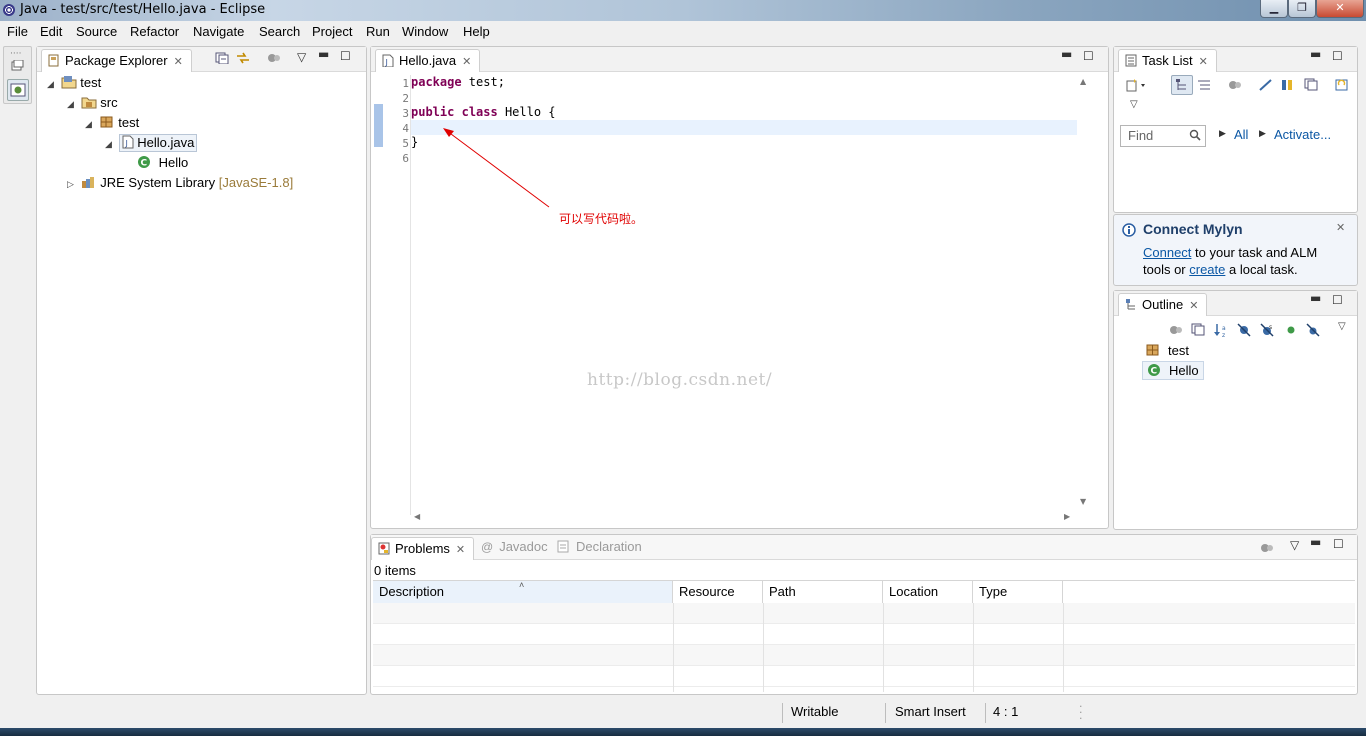 The height and width of the screenshot is (736, 1366). I want to click on column-header-location: Location, so click(928, 592).